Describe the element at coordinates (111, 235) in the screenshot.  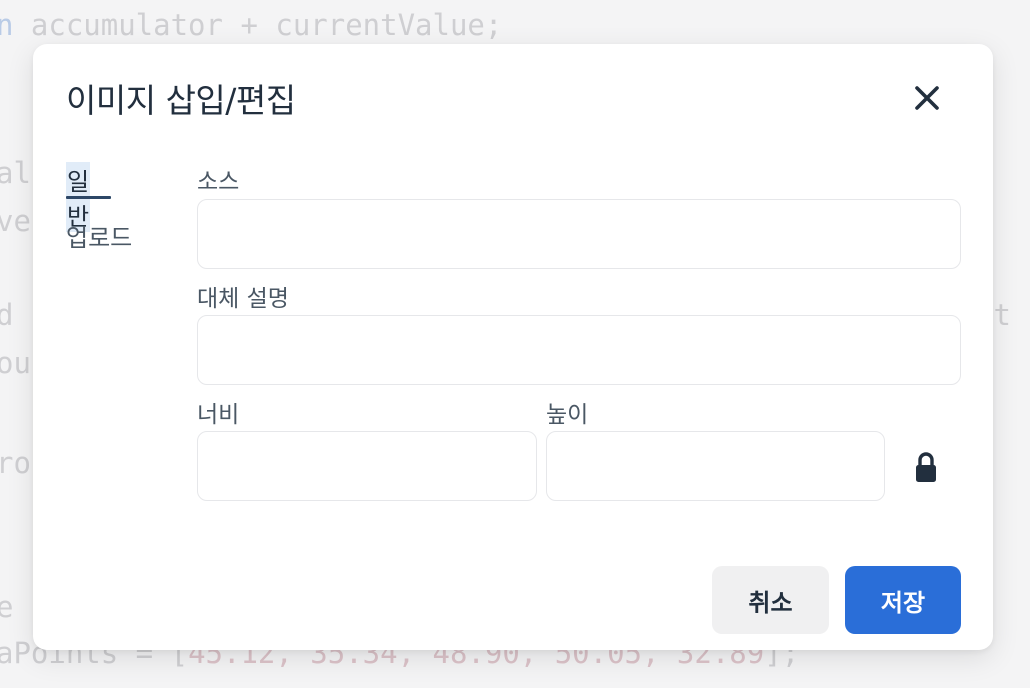
I see `tab-upload: 업로드` at that location.